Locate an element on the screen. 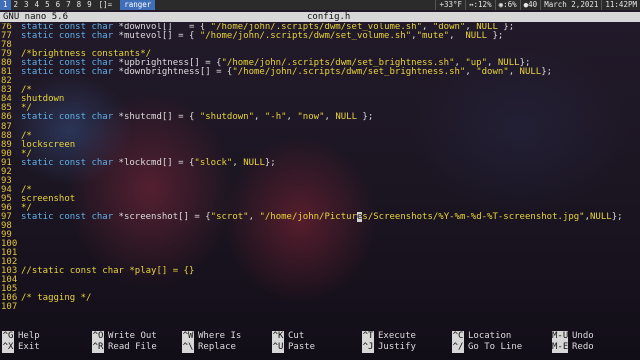 Image resolution: width=640 pixels, height=360 pixels. shortcut-cut: ^K Cut is located at coordinates (288, 336).